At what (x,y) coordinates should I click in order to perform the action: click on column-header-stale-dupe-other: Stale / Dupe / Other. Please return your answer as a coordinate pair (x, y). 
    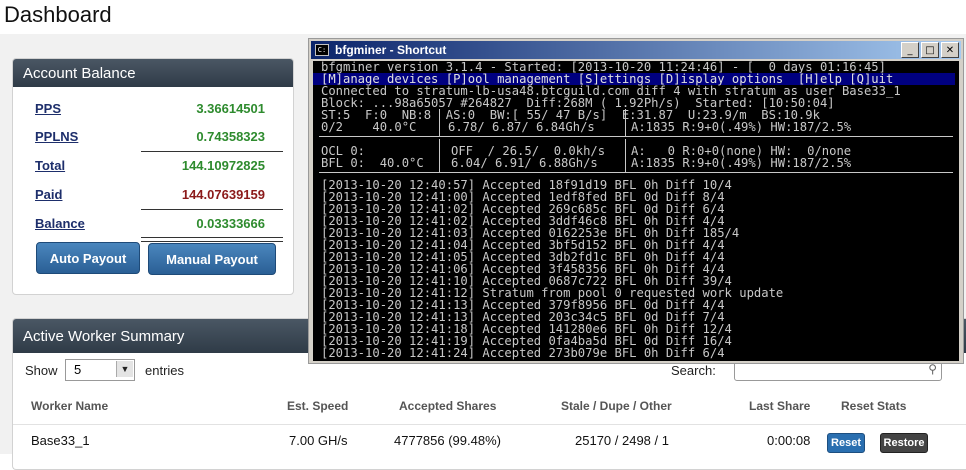
    Looking at the image, I should click on (616, 406).